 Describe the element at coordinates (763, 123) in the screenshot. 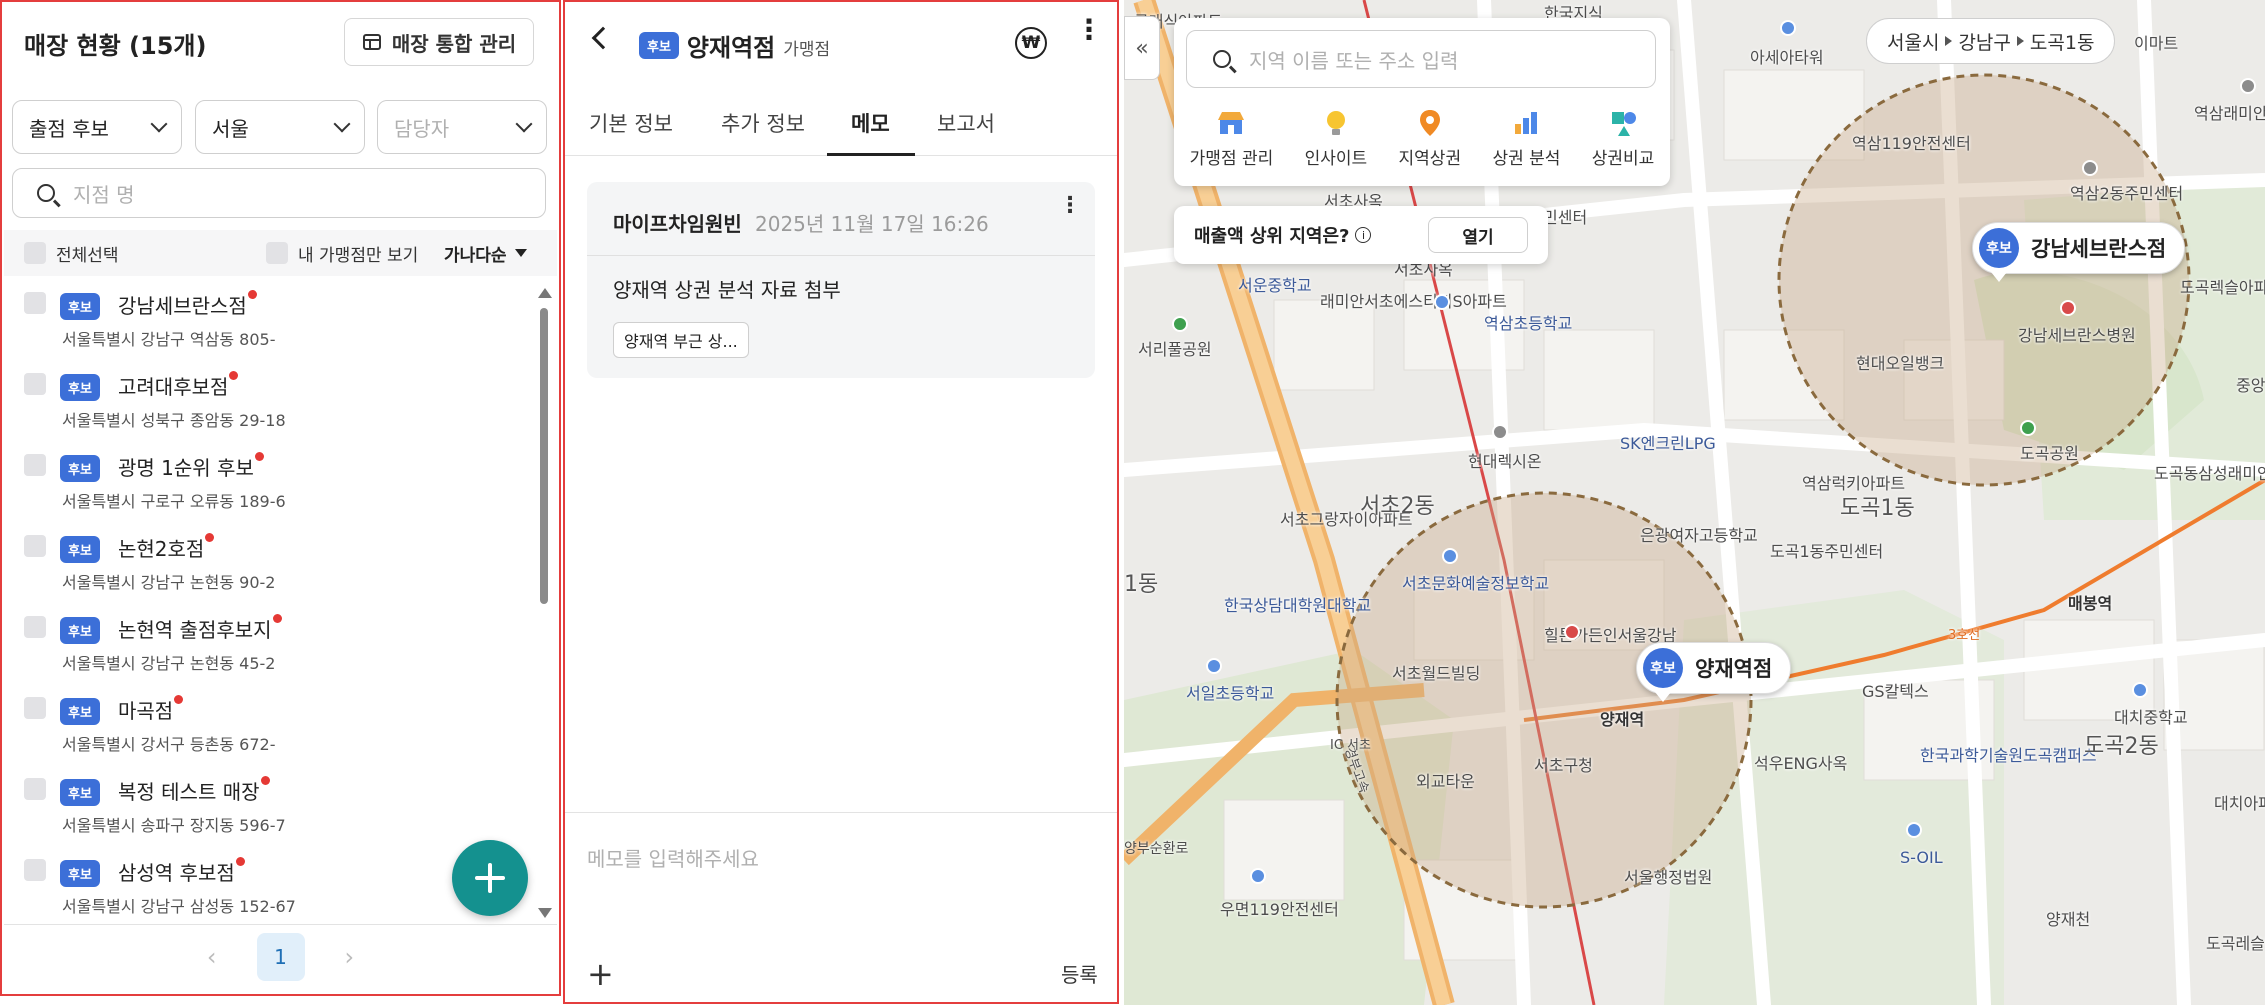

I see `tab-extra-info: 추가 정보` at that location.